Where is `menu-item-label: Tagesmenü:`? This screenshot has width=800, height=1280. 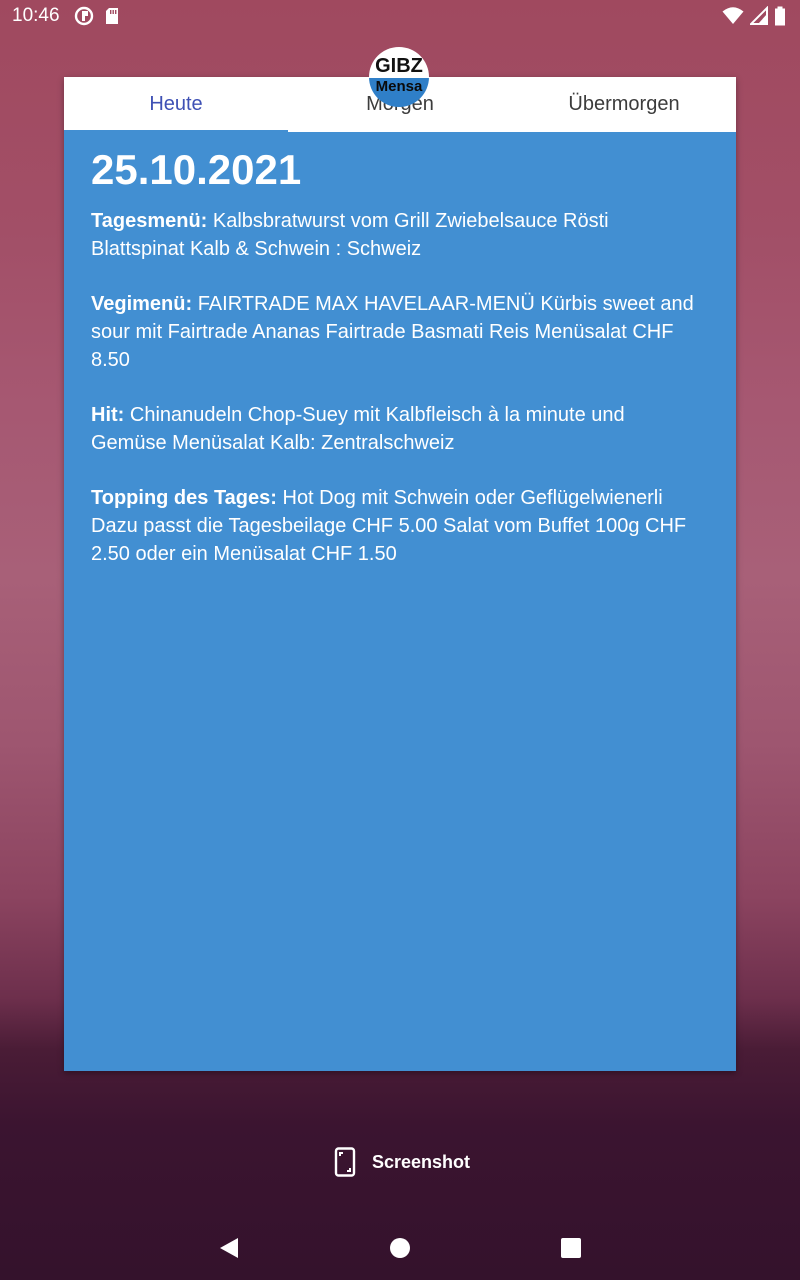 menu-item-label: Tagesmenü: is located at coordinates (149, 221).